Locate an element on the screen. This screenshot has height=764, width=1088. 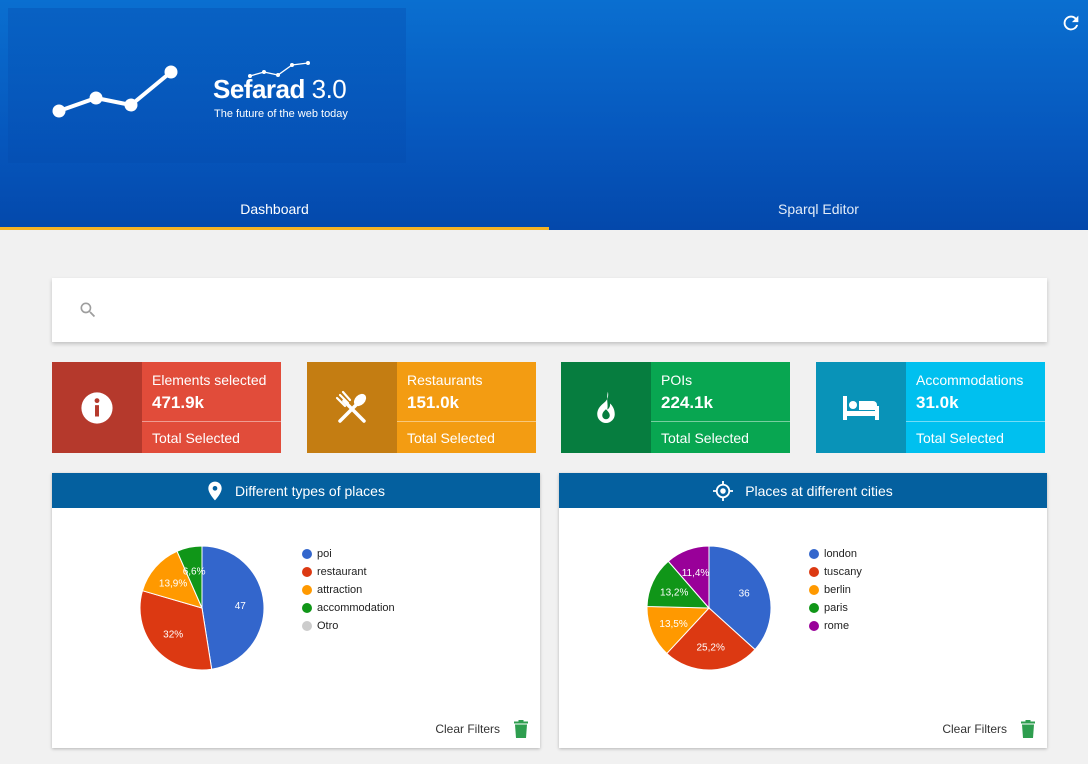
pie-slice-poi is located at coordinates (233, 607).